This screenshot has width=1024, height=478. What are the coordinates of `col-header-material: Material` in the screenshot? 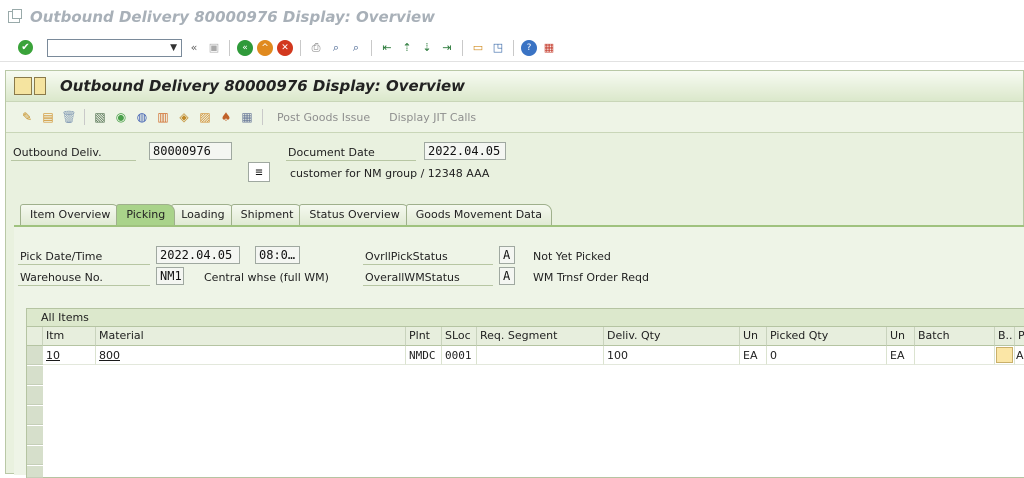 It's located at (251, 336).